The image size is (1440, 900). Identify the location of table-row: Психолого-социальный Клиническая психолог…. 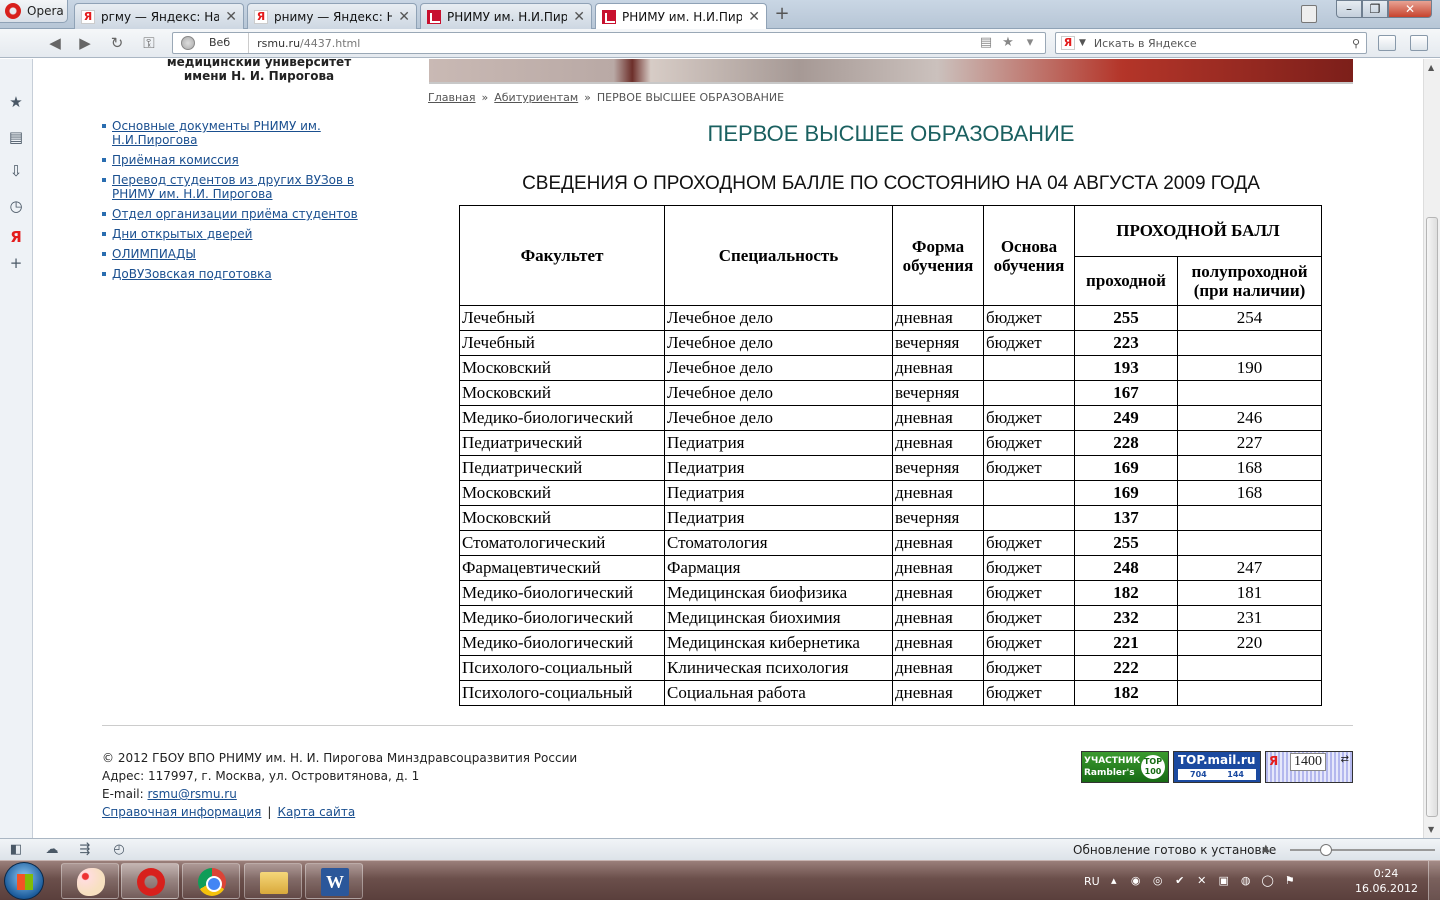
(890, 668).